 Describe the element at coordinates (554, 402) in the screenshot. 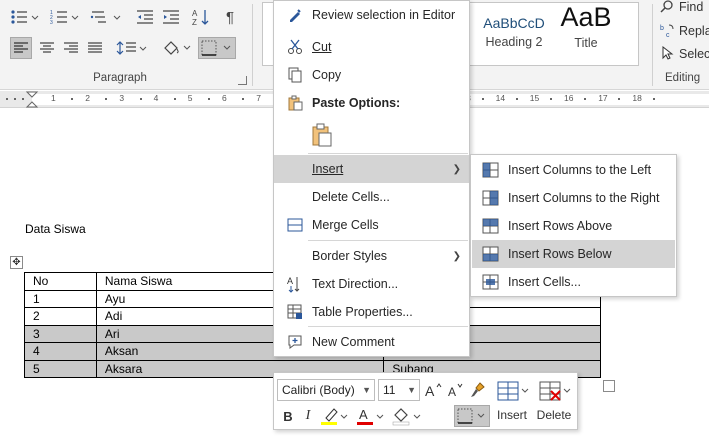

I see `mini-delete-button: Delete` at that location.